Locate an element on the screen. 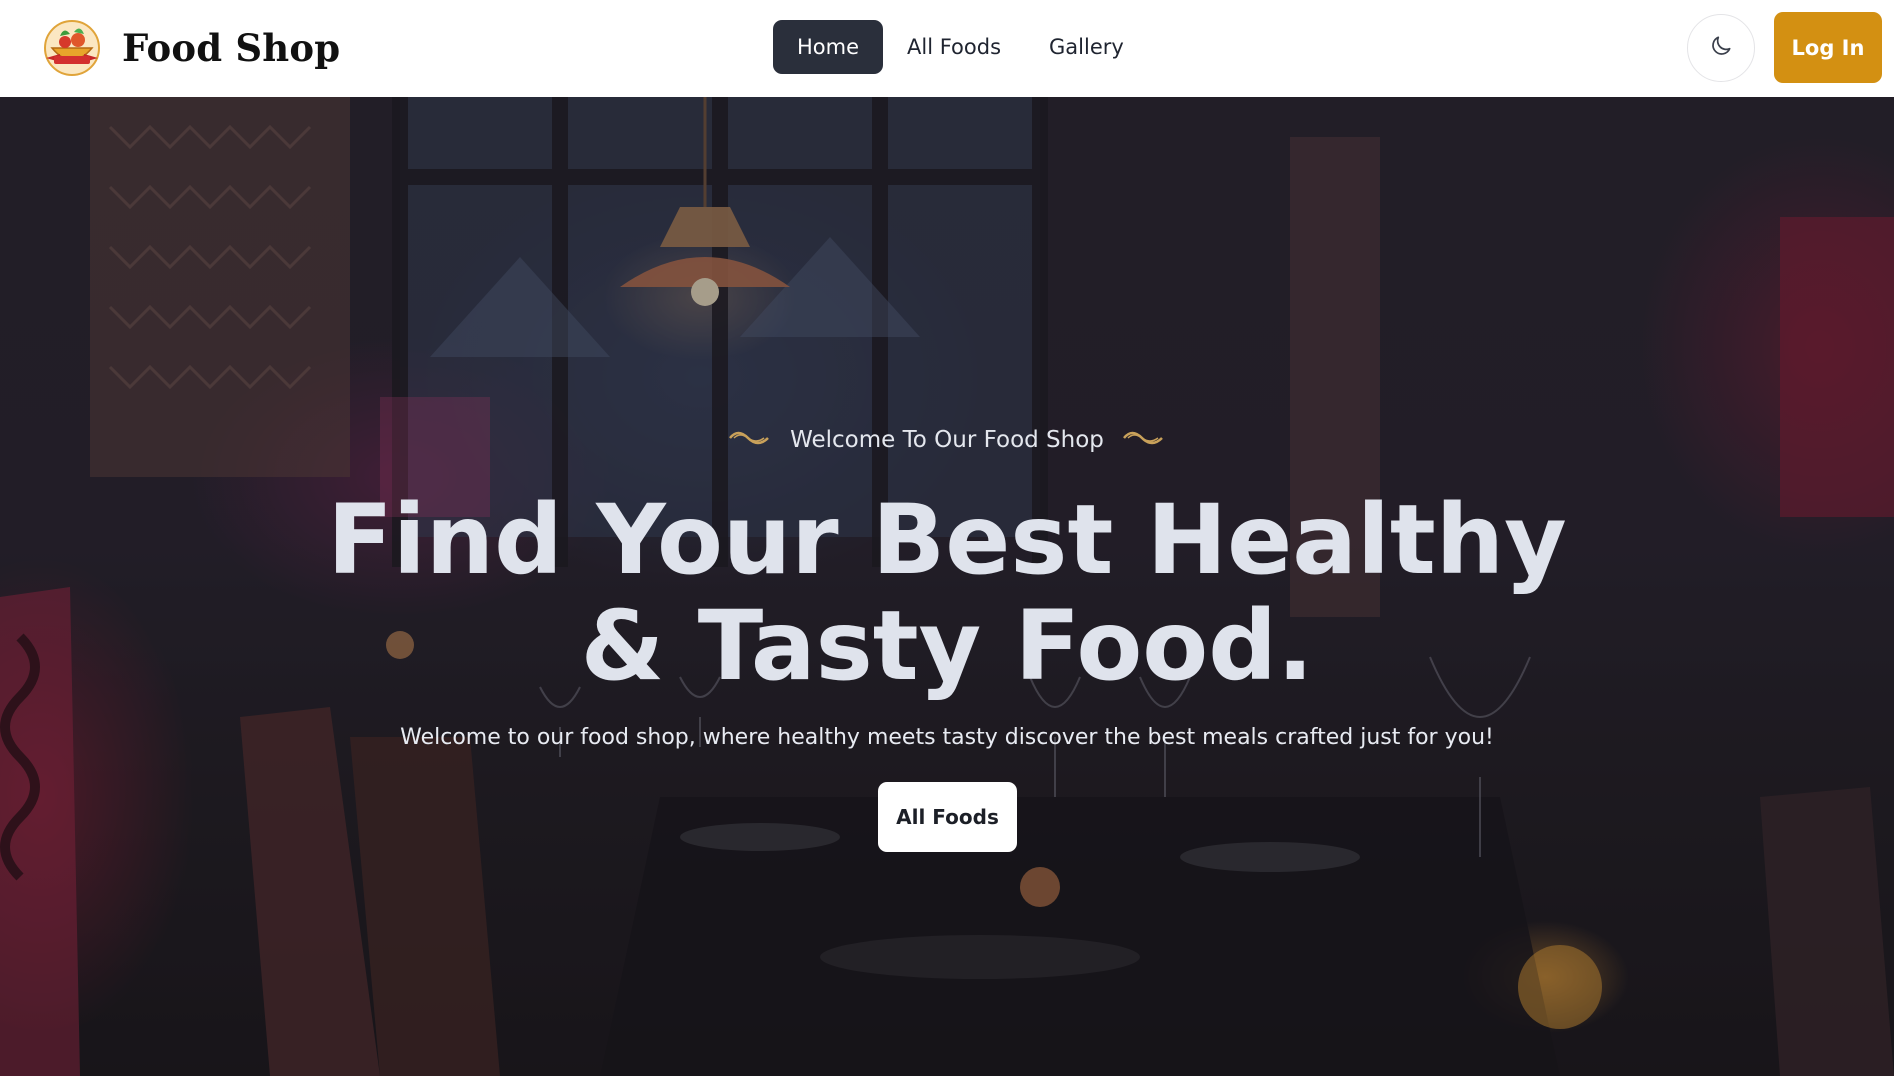  all-foods-button: All Foods is located at coordinates (947, 817).